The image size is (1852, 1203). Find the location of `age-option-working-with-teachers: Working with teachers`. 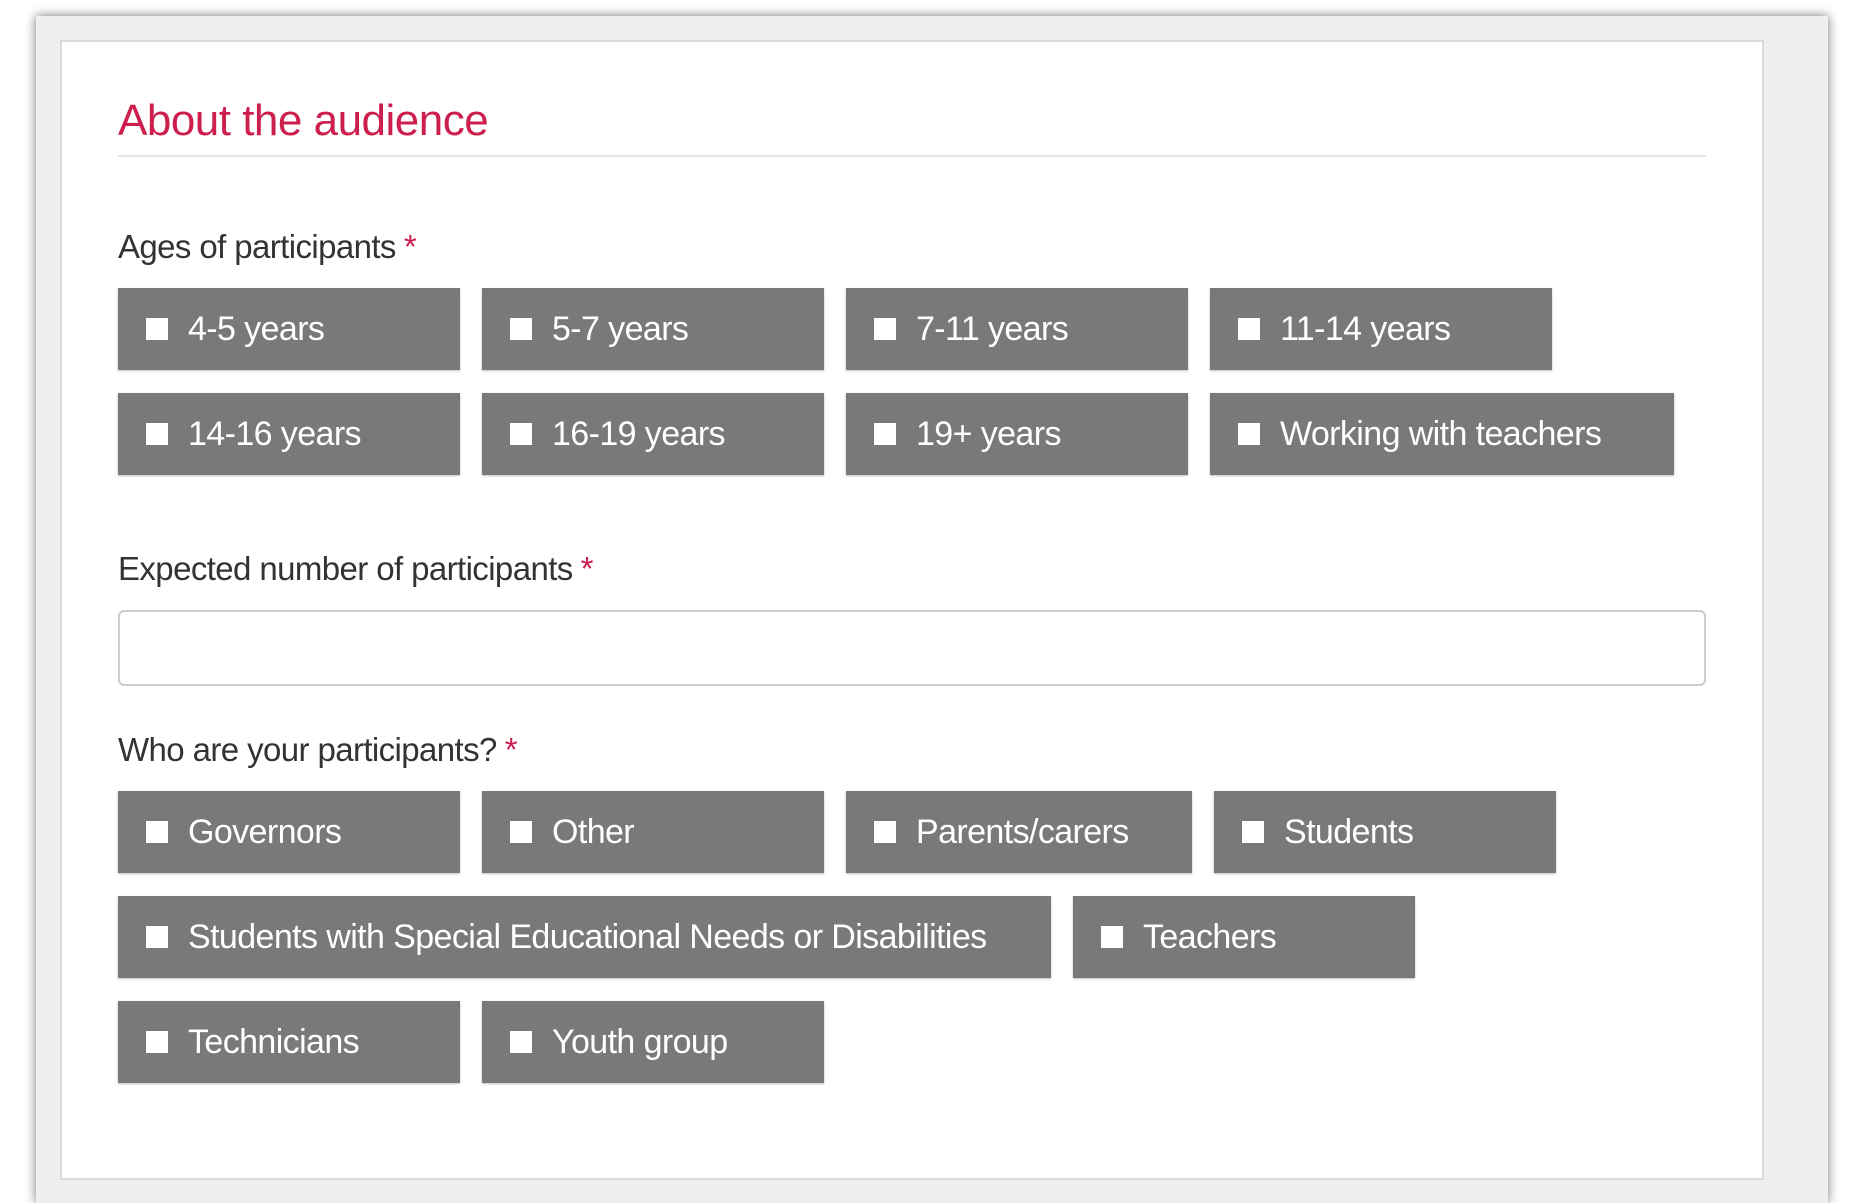

age-option-working-with-teachers: Working with teachers is located at coordinates (1442, 434).